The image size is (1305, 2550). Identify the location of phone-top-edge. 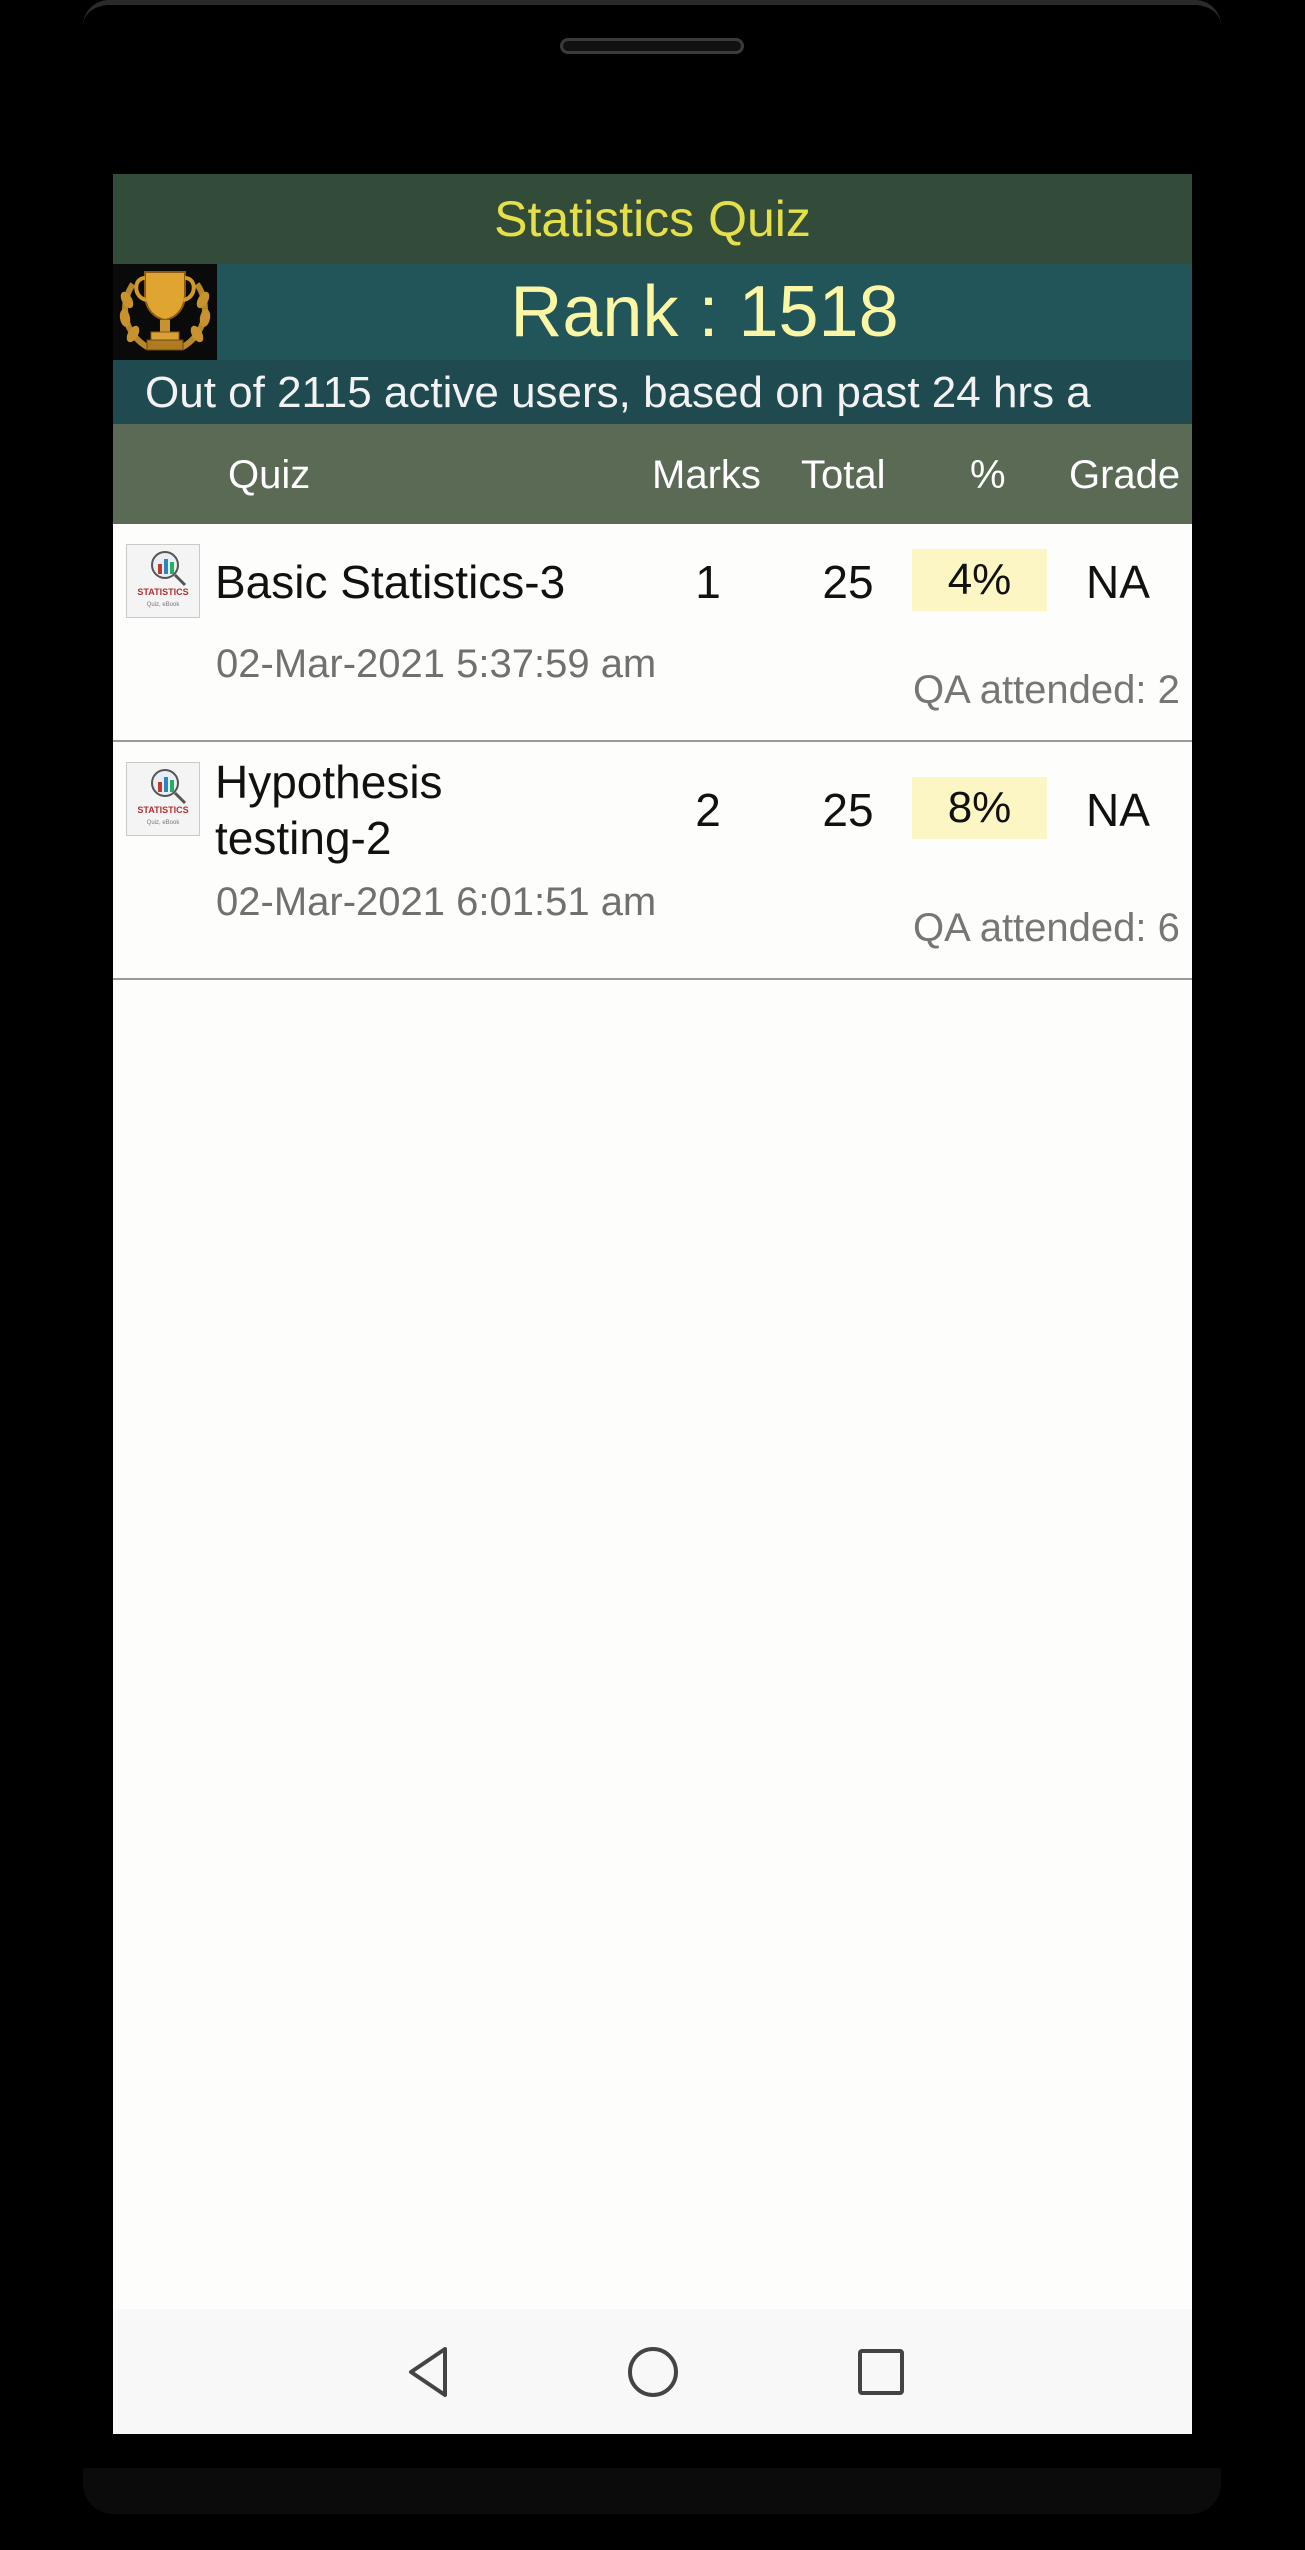
(652, 13).